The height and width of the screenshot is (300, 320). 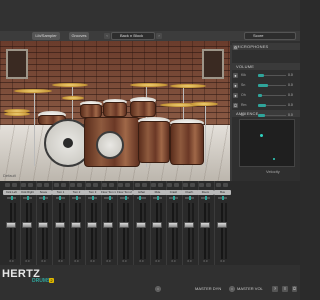 What do you see at coordinates (273, 171) in the screenshot?
I see `velocity-label: Velocity` at bounding box center [273, 171].